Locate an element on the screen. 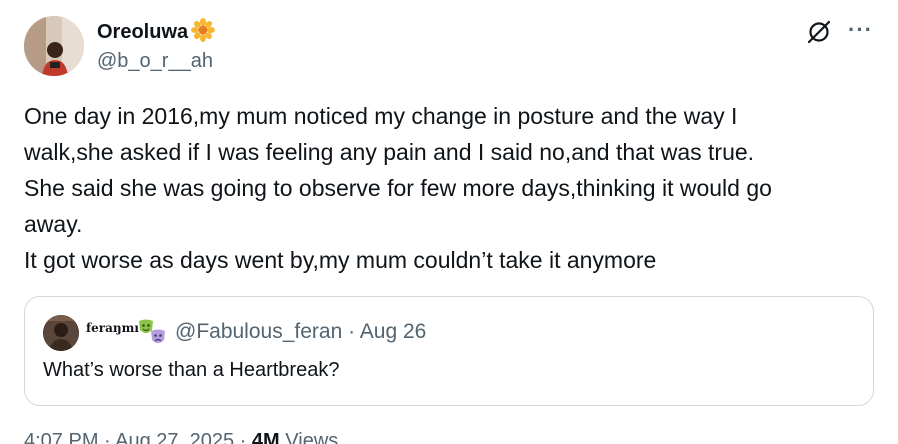 Image resolution: width=898 pixels, height=444 pixels. quoted-tweet-text: What’s worse than a Heartbreak? is located at coordinates (191, 370).